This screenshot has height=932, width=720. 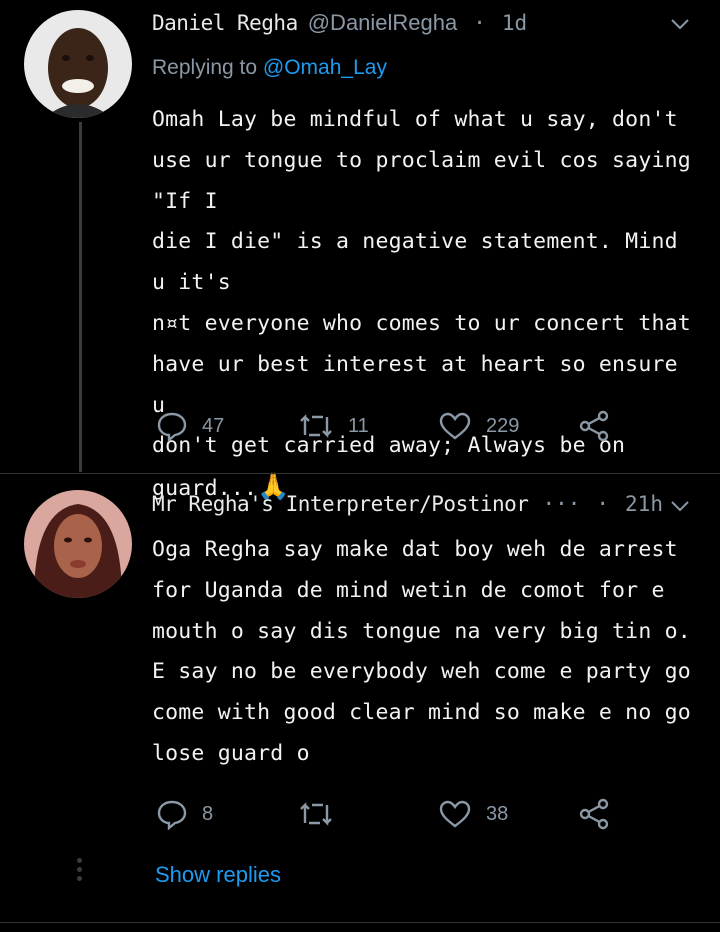 I want to click on like-button: 38, so click(x=473, y=814).